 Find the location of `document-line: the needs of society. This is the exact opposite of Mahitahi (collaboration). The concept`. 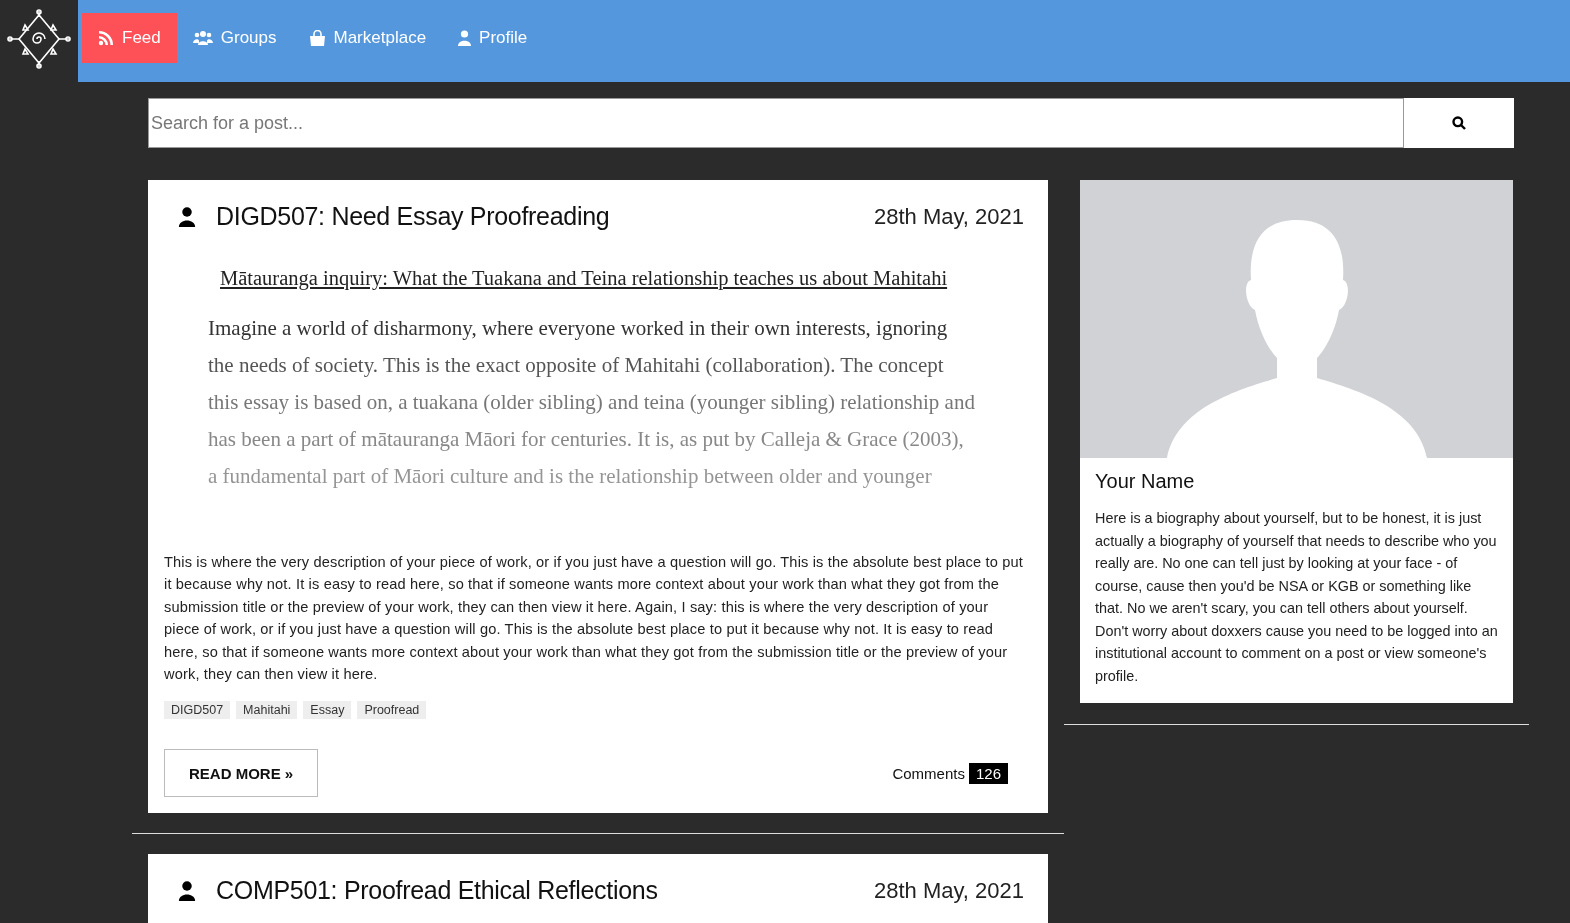

document-line: the needs of society. This is the exact opposite of Mahitahi (collaboration). The concept is located at coordinates (576, 365).